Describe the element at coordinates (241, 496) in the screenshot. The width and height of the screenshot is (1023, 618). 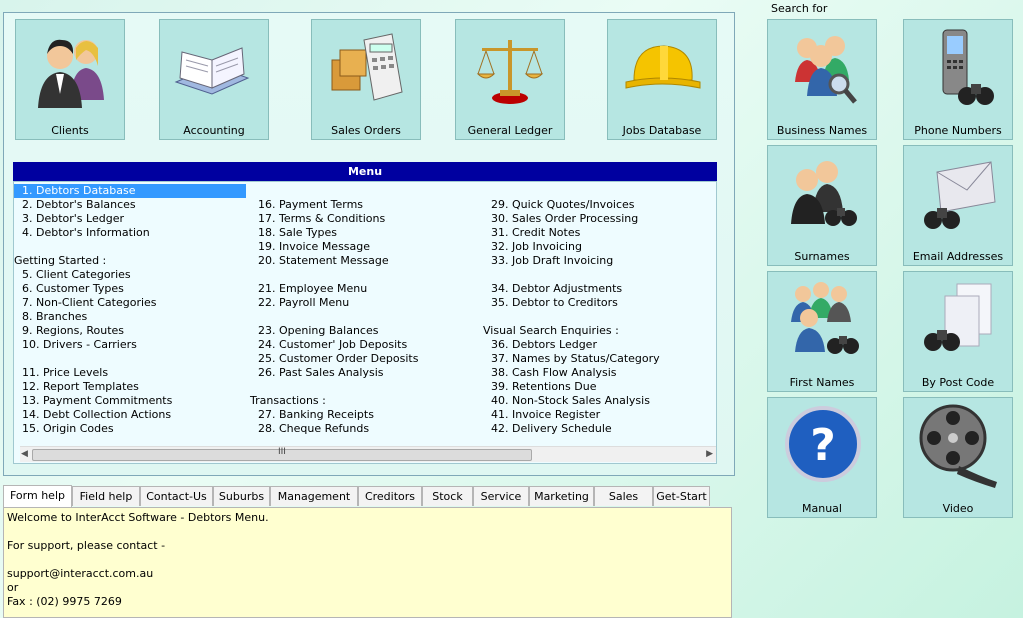
I see `tab-suburbs: Suburbs` at that location.